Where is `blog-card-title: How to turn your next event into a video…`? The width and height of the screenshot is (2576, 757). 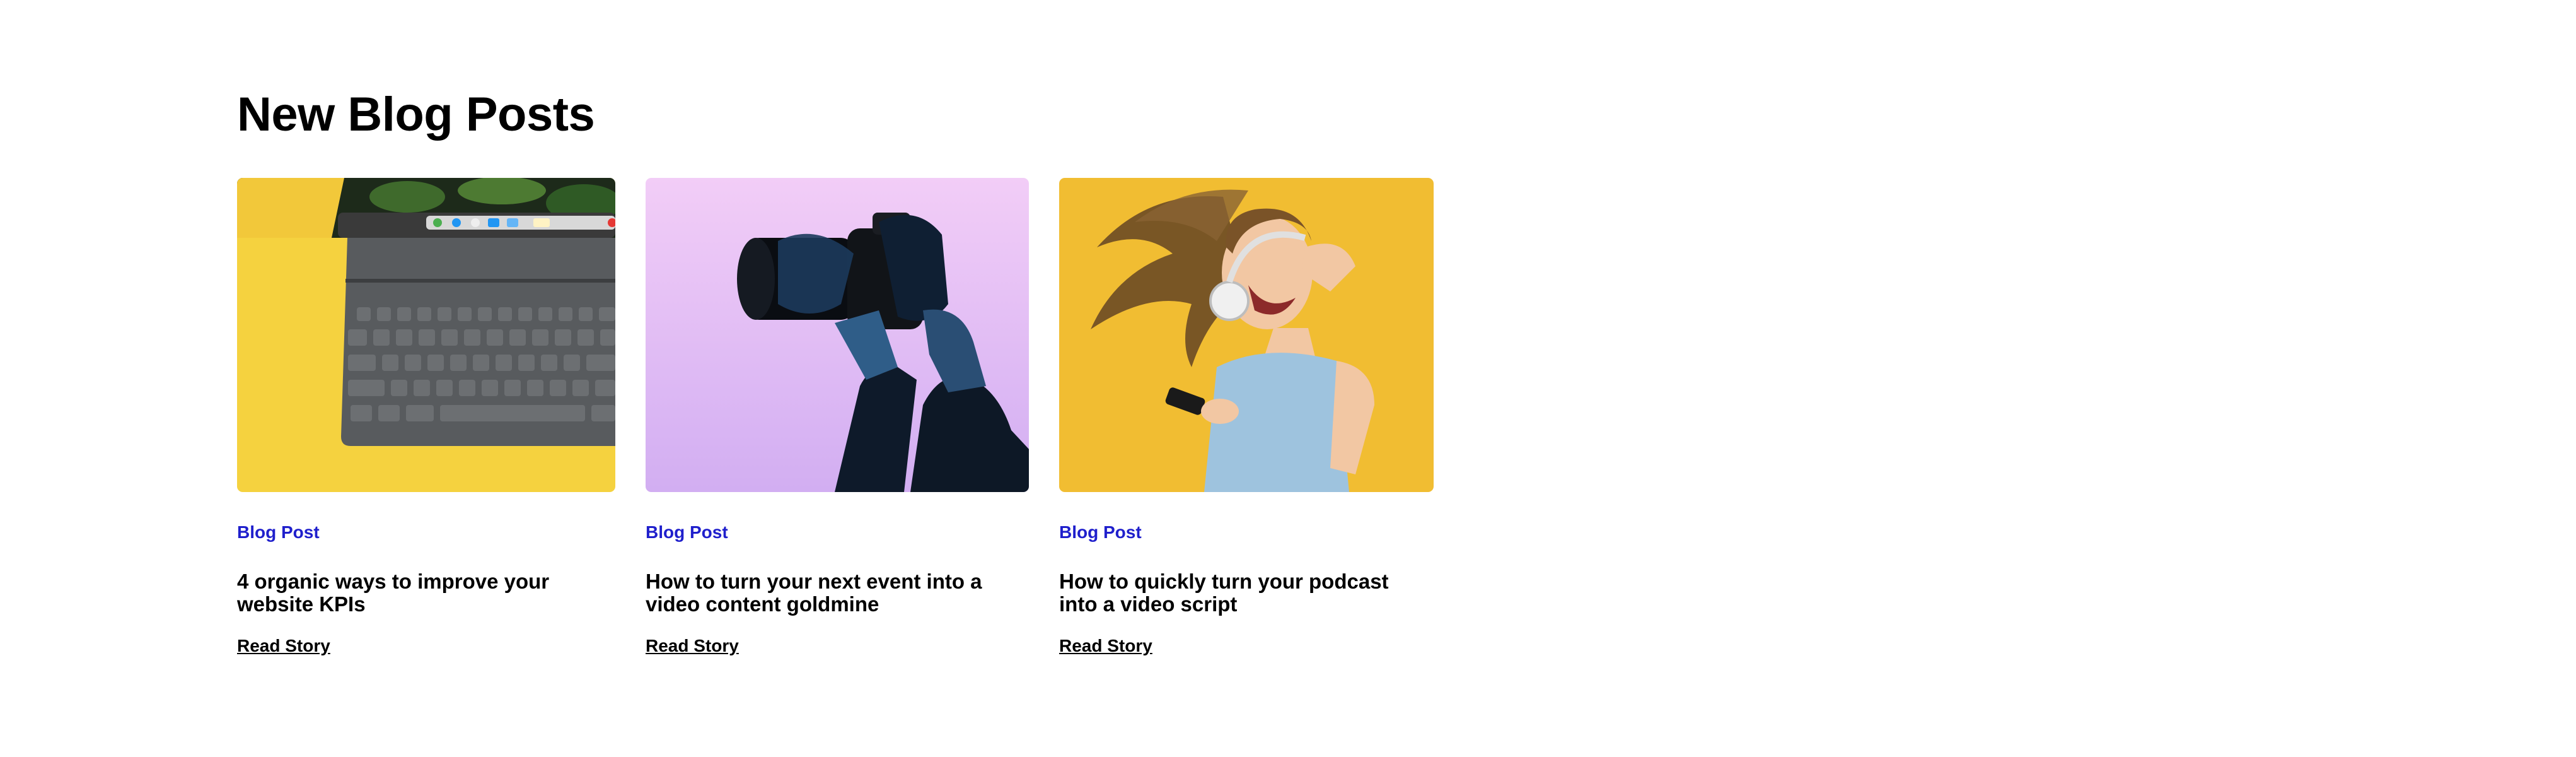 blog-card-title: How to turn your next event into a video… is located at coordinates (829, 593).